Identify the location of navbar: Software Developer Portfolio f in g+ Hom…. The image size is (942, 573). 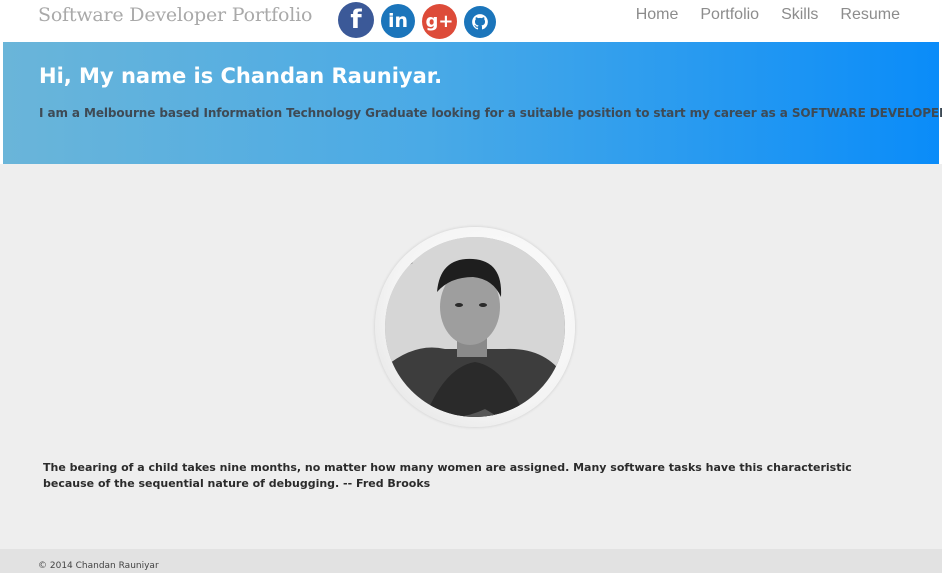
(471, 21).